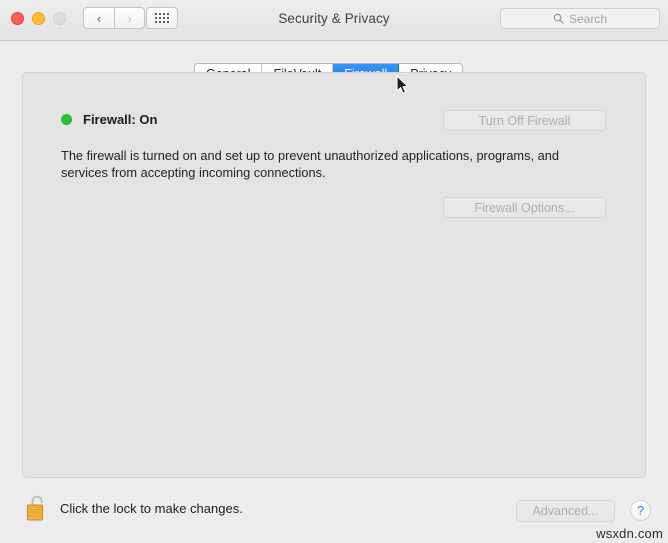  I want to click on search-placeholder-text: Search, so click(588, 18).